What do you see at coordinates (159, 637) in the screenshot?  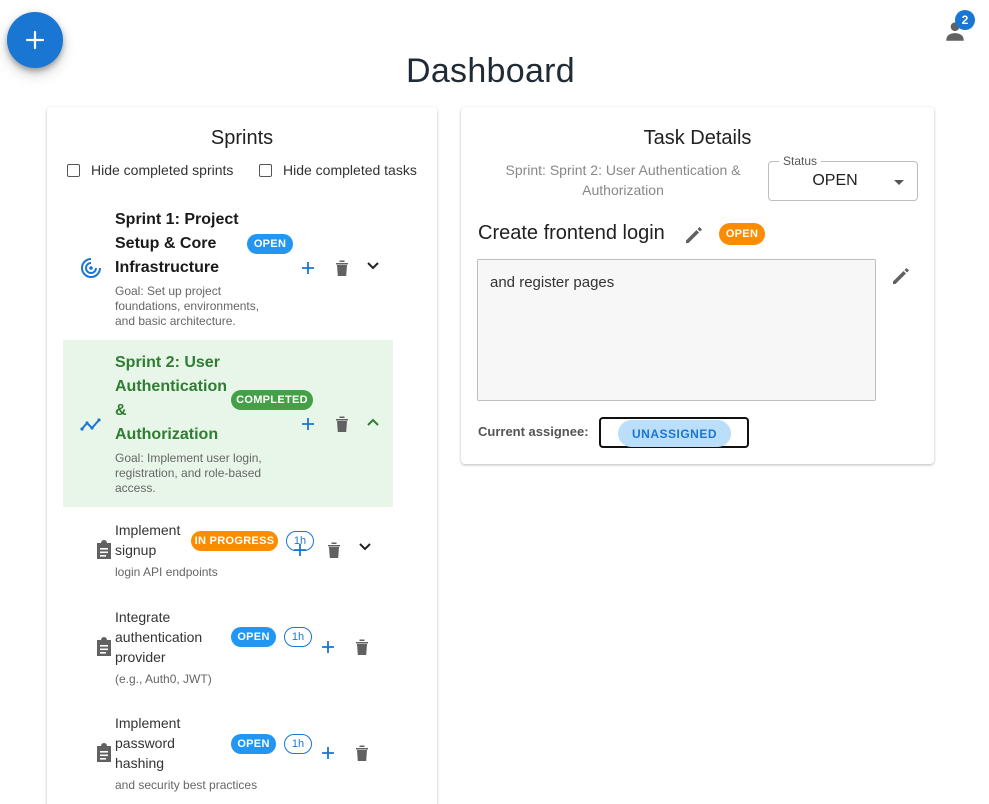 I see `task-title: Integrate authentication provider` at bounding box center [159, 637].